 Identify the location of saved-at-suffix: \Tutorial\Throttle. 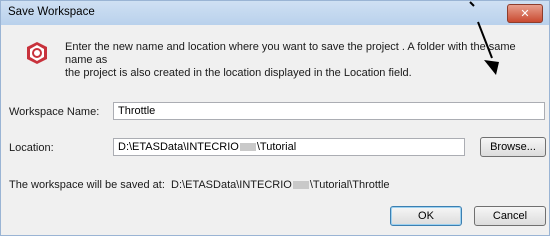
(349, 185).